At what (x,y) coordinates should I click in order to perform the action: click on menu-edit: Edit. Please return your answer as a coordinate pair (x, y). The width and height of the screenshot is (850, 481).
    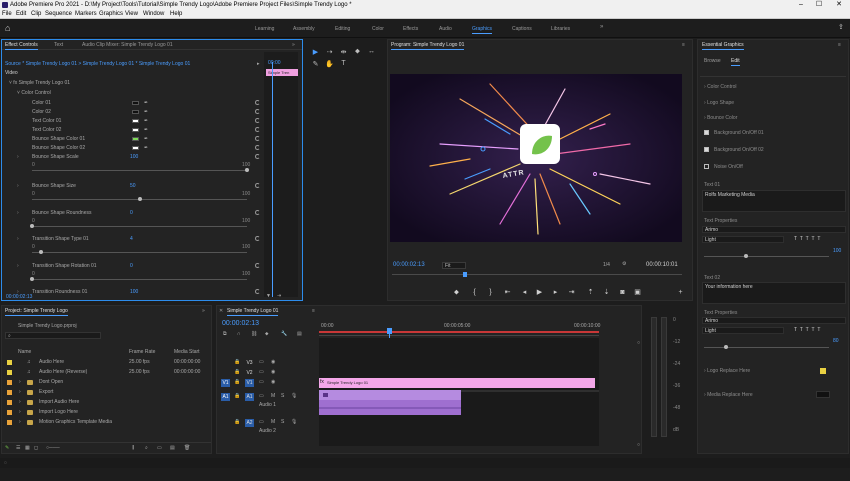
    Looking at the image, I should click on (21, 14).